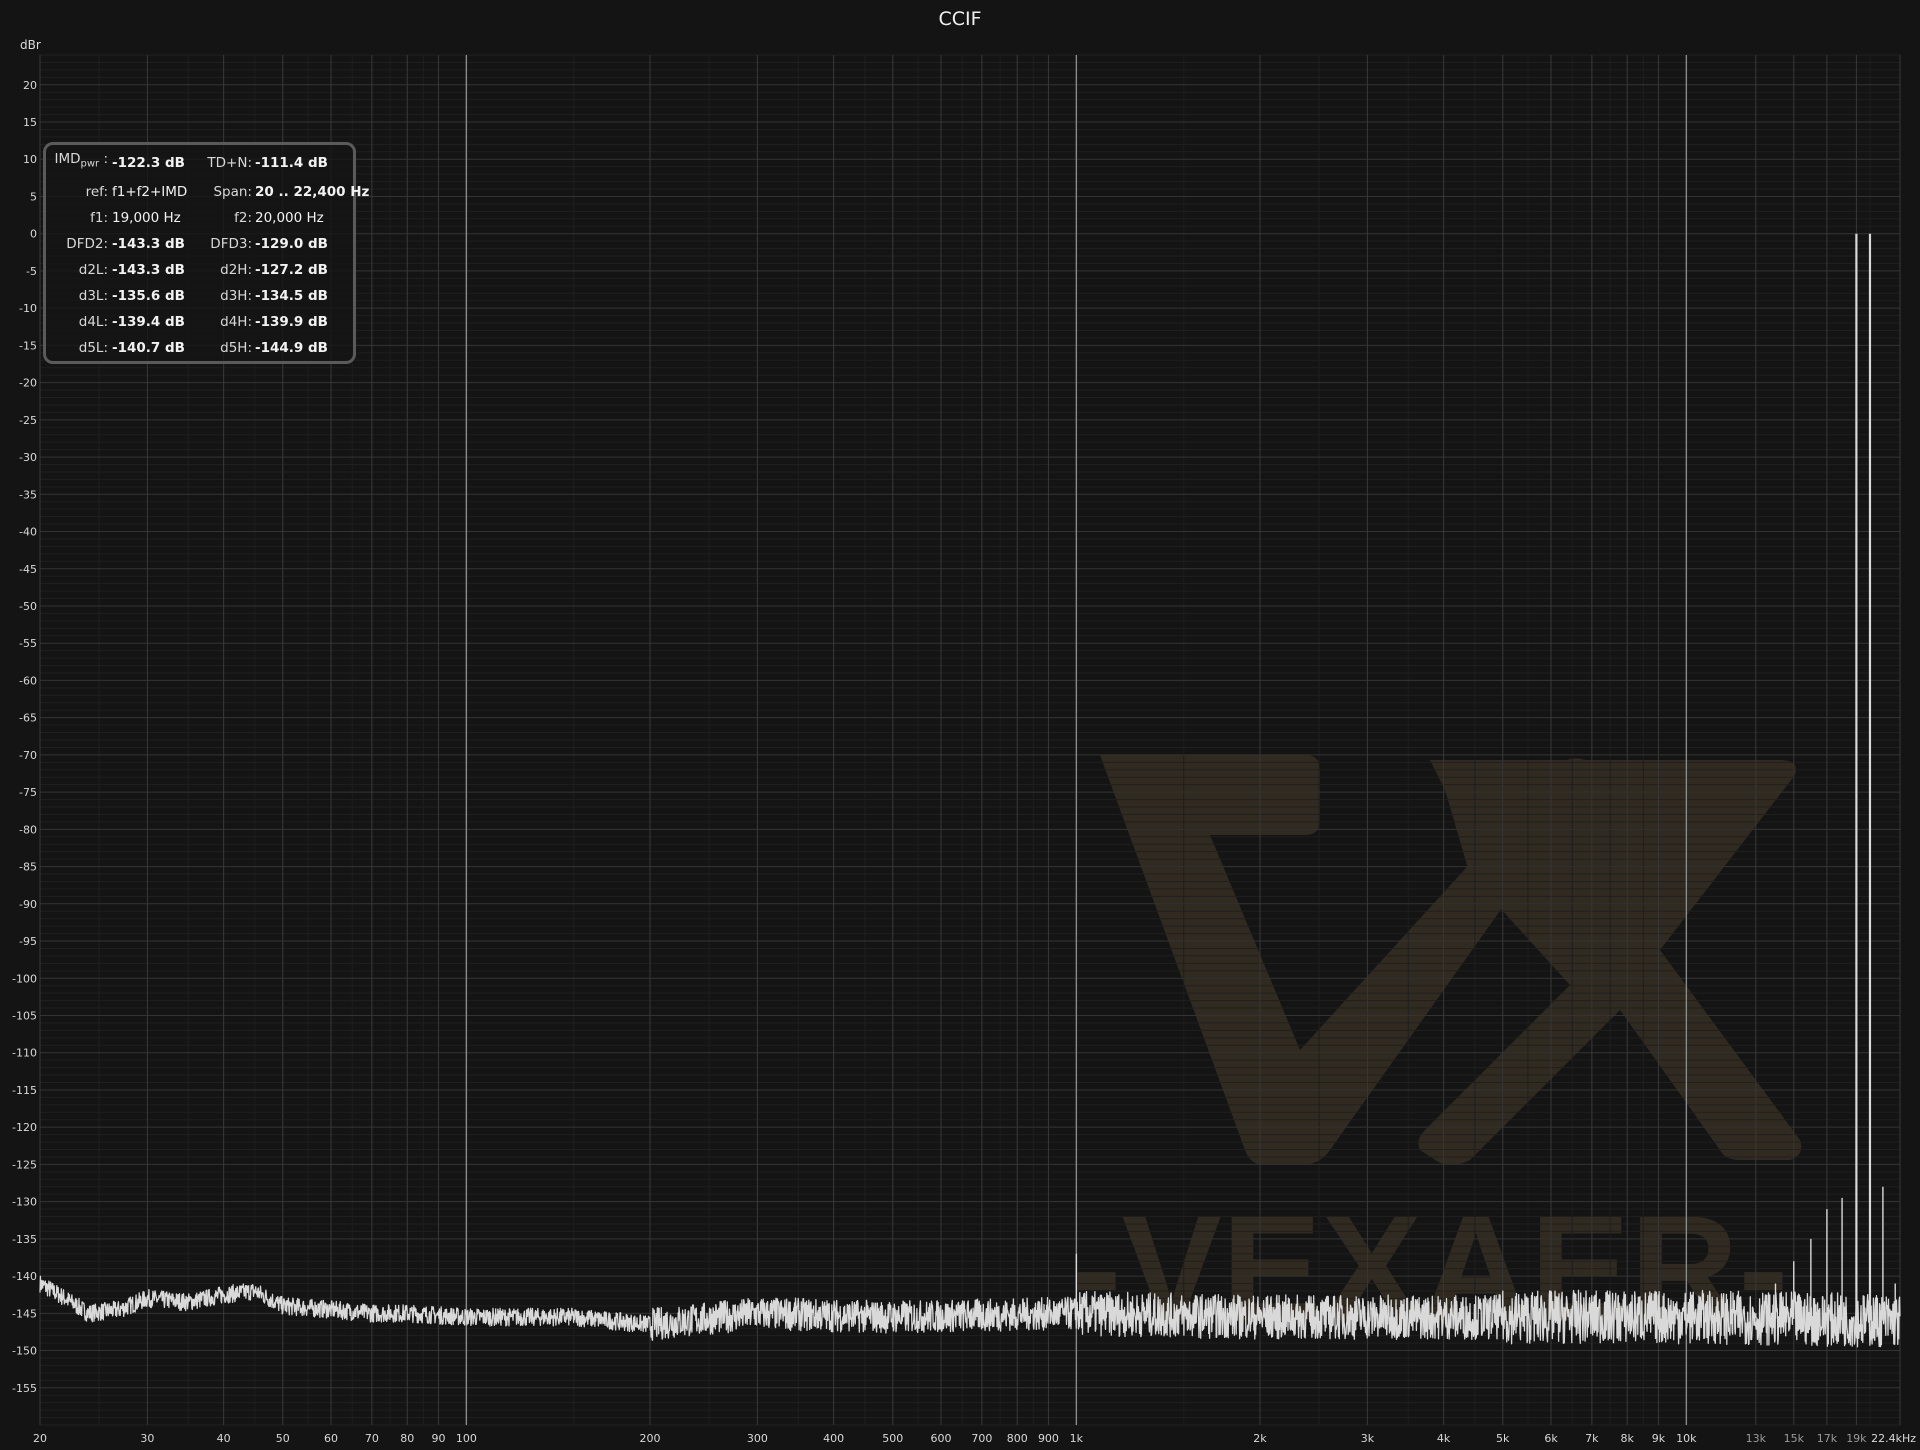 Image resolution: width=1920 pixels, height=1450 pixels. What do you see at coordinates (67, 159) in the screenshot?
I see `stat-label-main: IMD` at bounding box center [67, 159].